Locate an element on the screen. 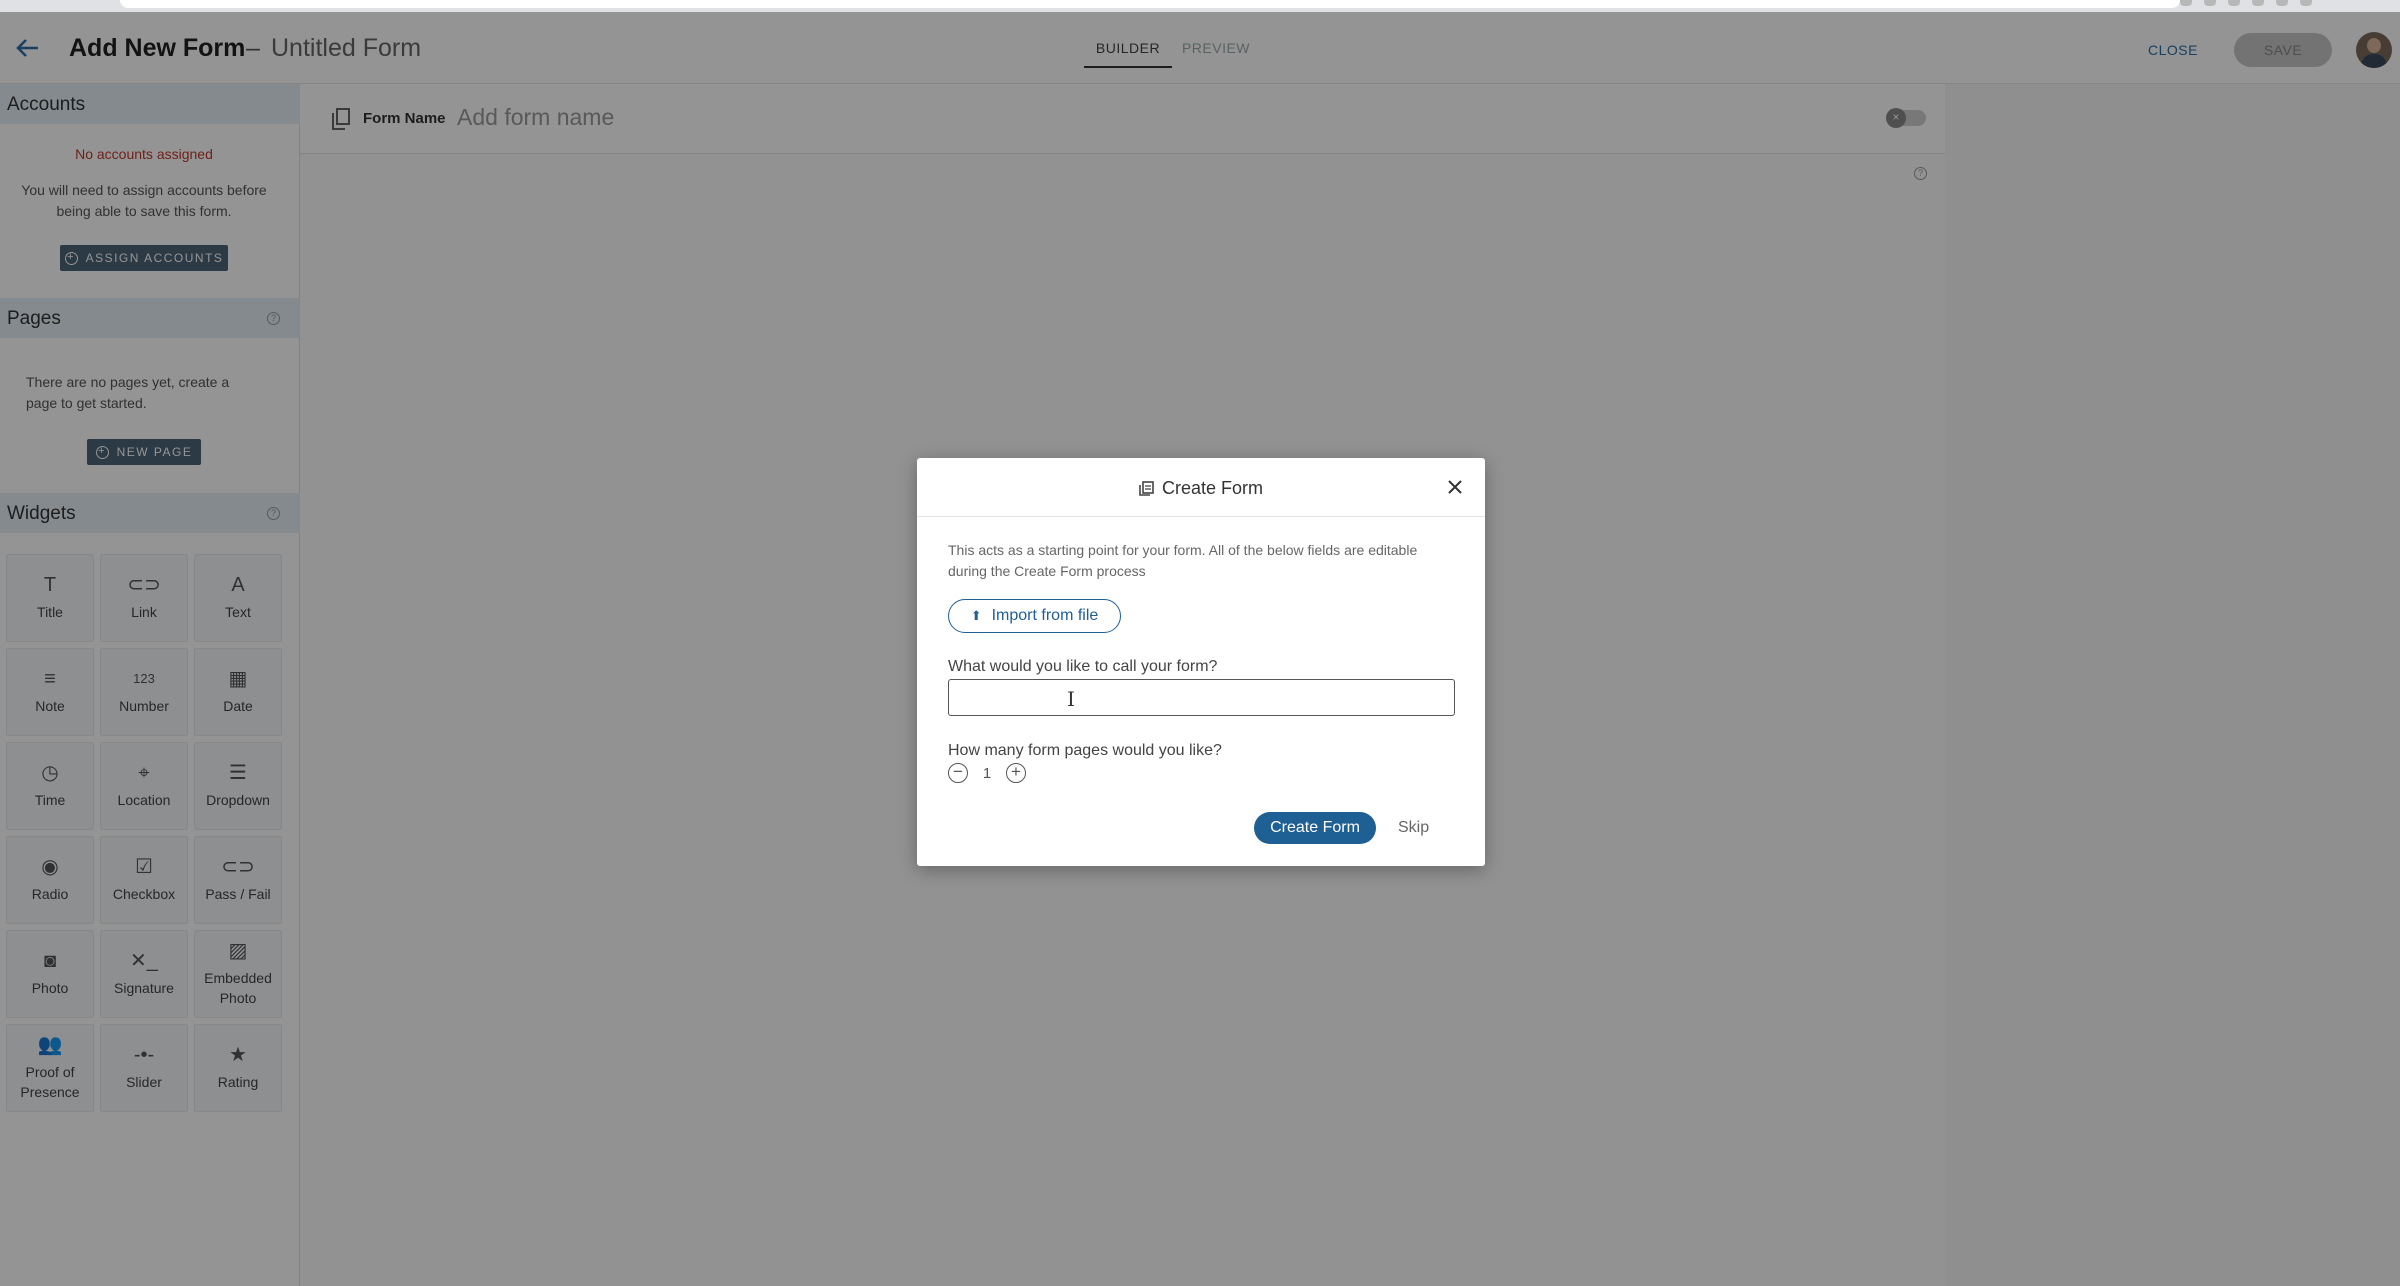 This screenshot has height=1286, width=2400. pages-count: 1 is located at coordinates (987, 773).